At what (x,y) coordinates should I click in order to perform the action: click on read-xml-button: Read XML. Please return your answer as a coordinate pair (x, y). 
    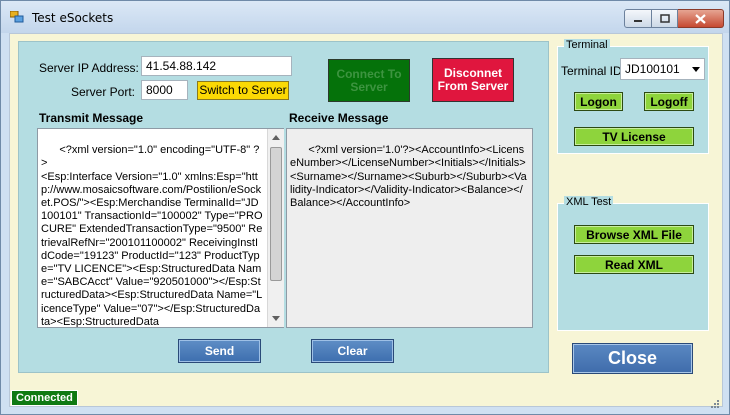
    Looking at the image, I should click on (634, 264).